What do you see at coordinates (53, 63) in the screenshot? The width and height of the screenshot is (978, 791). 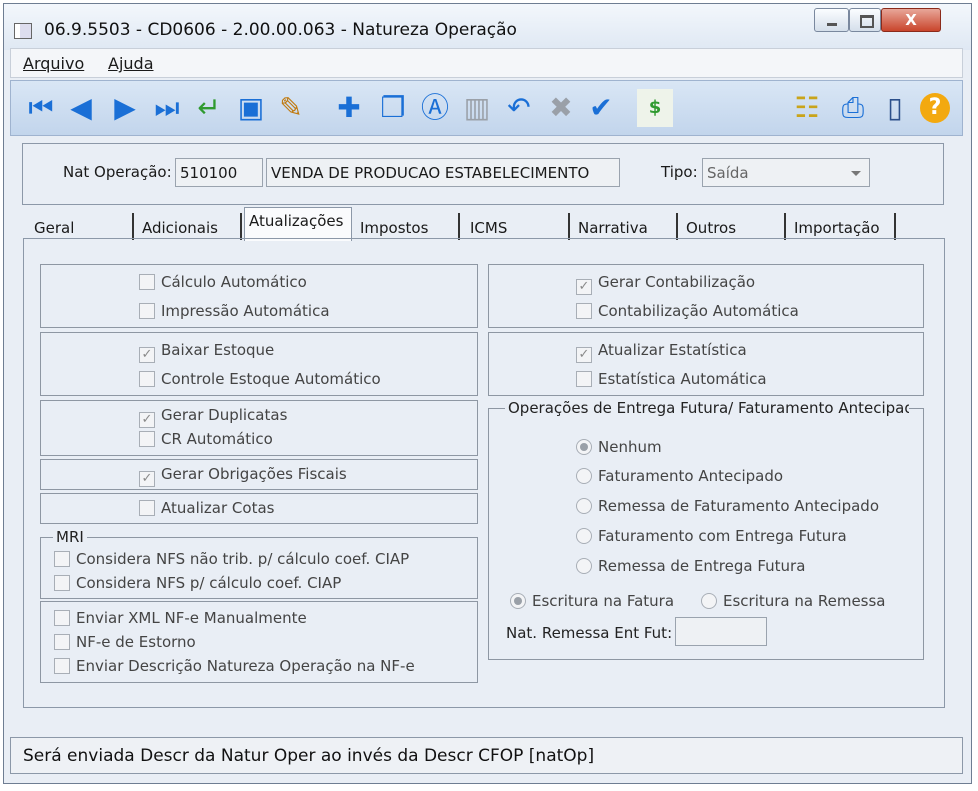 I see `menu-arquivo: Arquivo` at bounding box center [53, 63].